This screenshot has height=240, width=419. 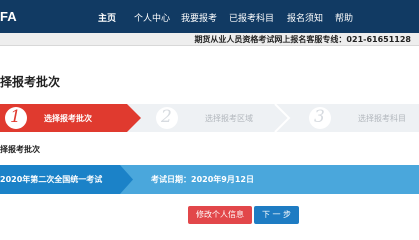 I want to click on section-label: 择报考批次, so click(x=20, y=149).